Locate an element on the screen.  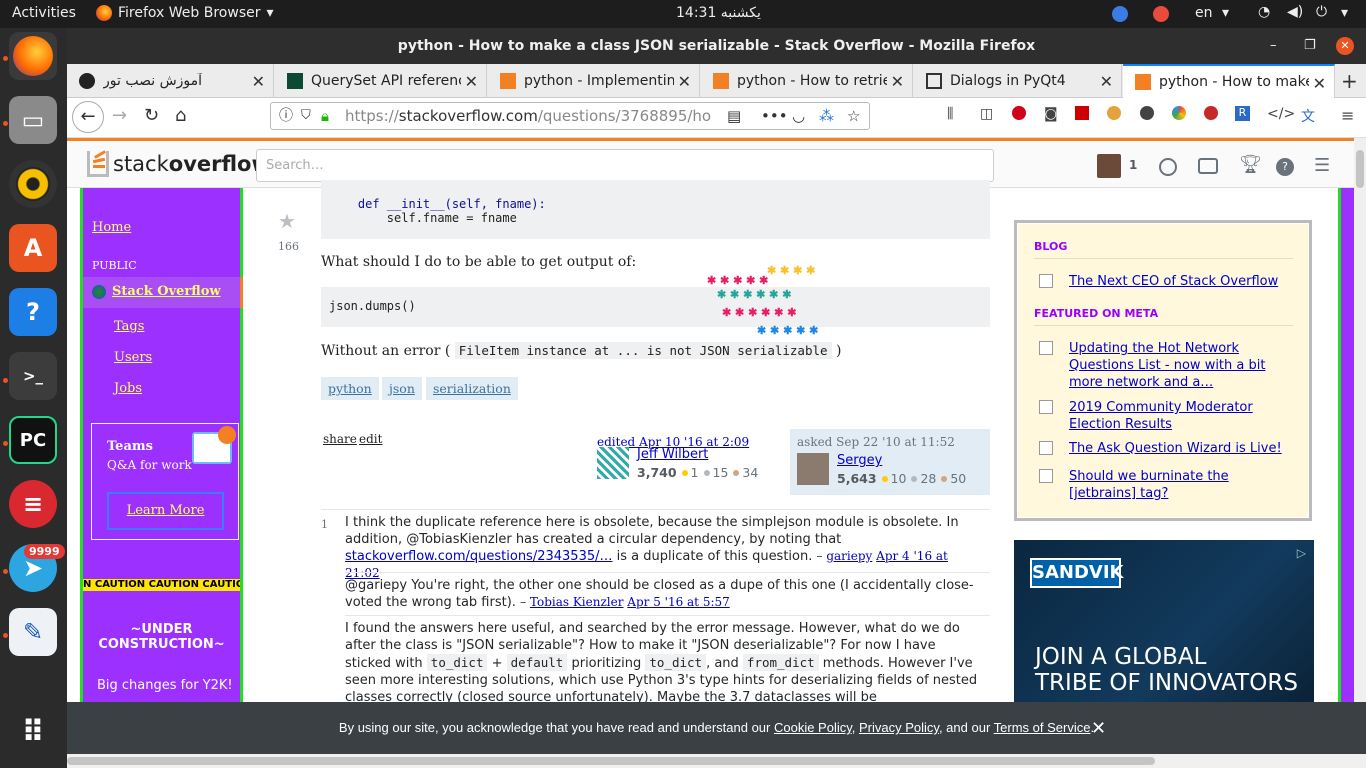
nav-stack-overflow: Stack Overflow is located at coordinates (166, 291).